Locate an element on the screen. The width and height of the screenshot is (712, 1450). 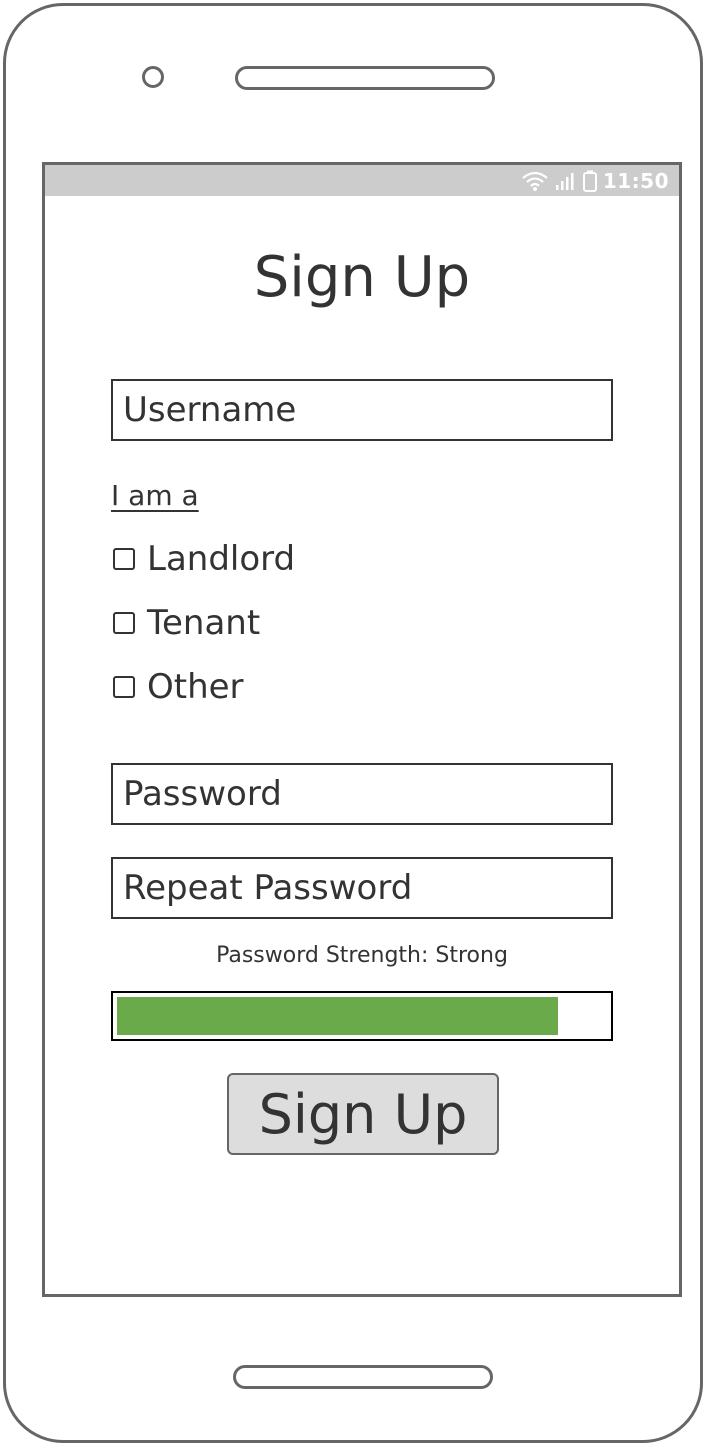
status-time: 11:50 is located at coordinates (635, 181).